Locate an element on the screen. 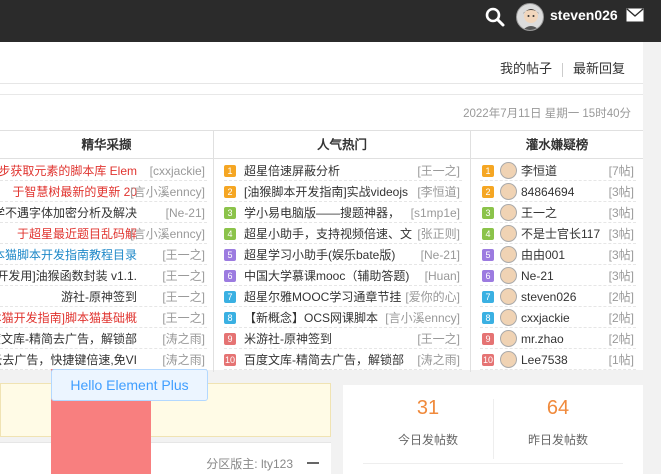 This screenshot has width=661, height=474. post-title: 超星尔雅MOOC学习通章节挂 is located at coordinates (322, 296).